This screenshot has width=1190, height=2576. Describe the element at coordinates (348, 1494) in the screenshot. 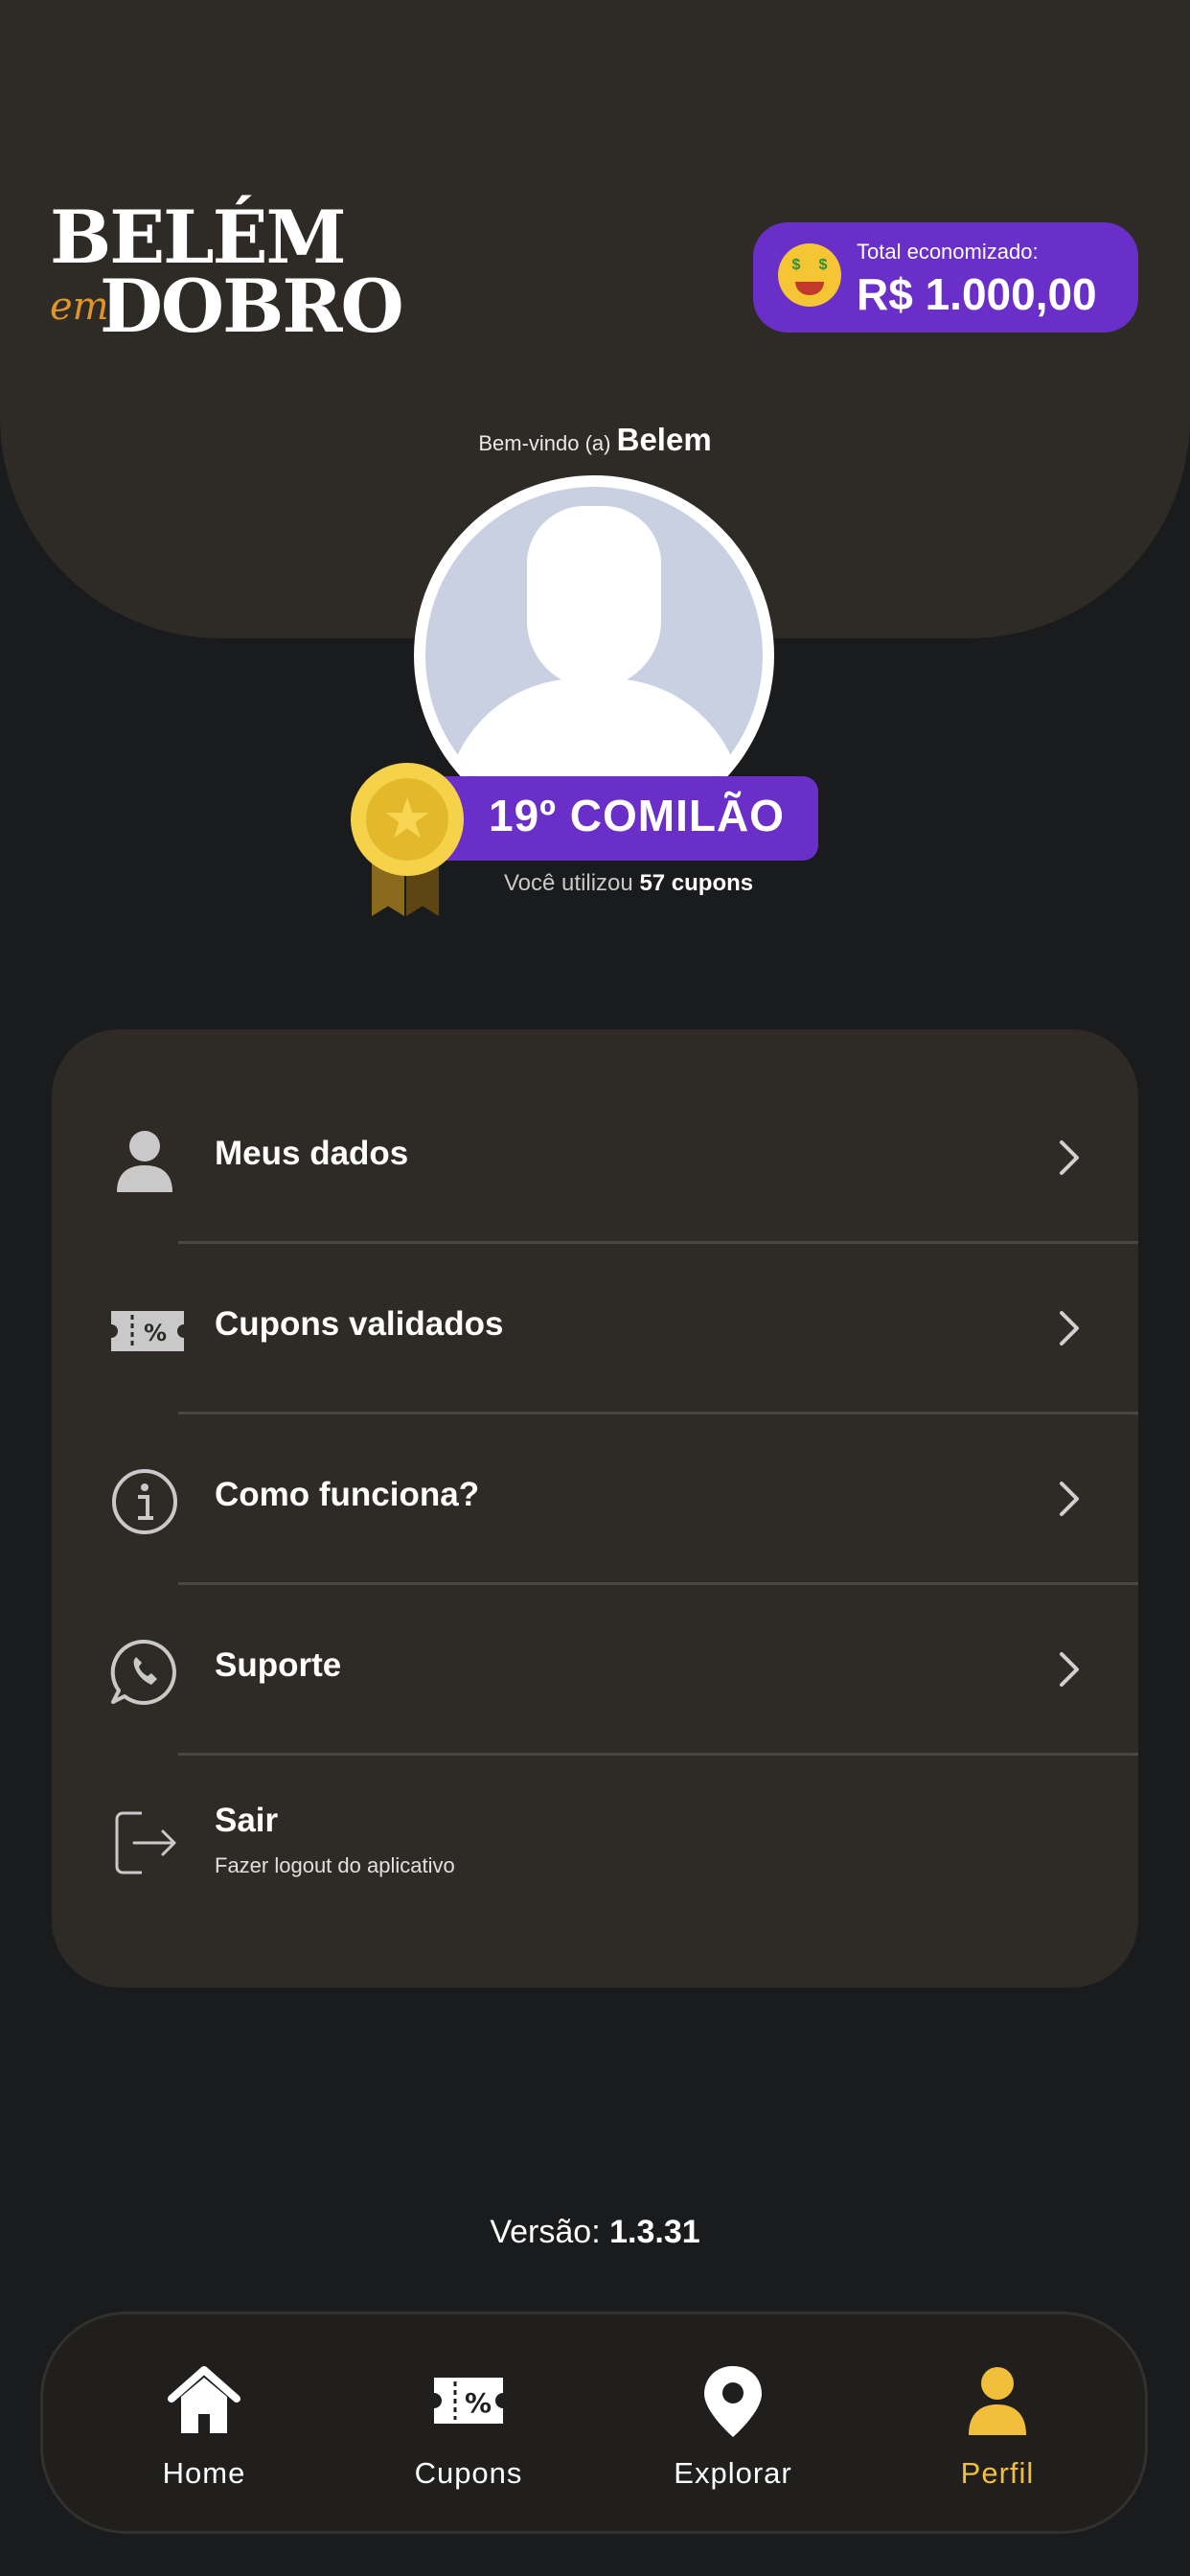

I see `menu-item-label: Como funciona?` at that location.